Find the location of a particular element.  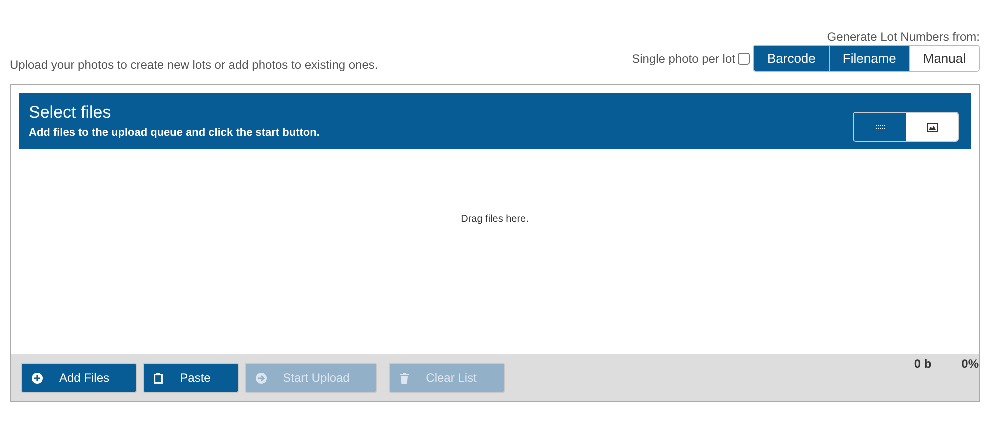

lot-source-button: Manual is located at coordinates (944, 58).